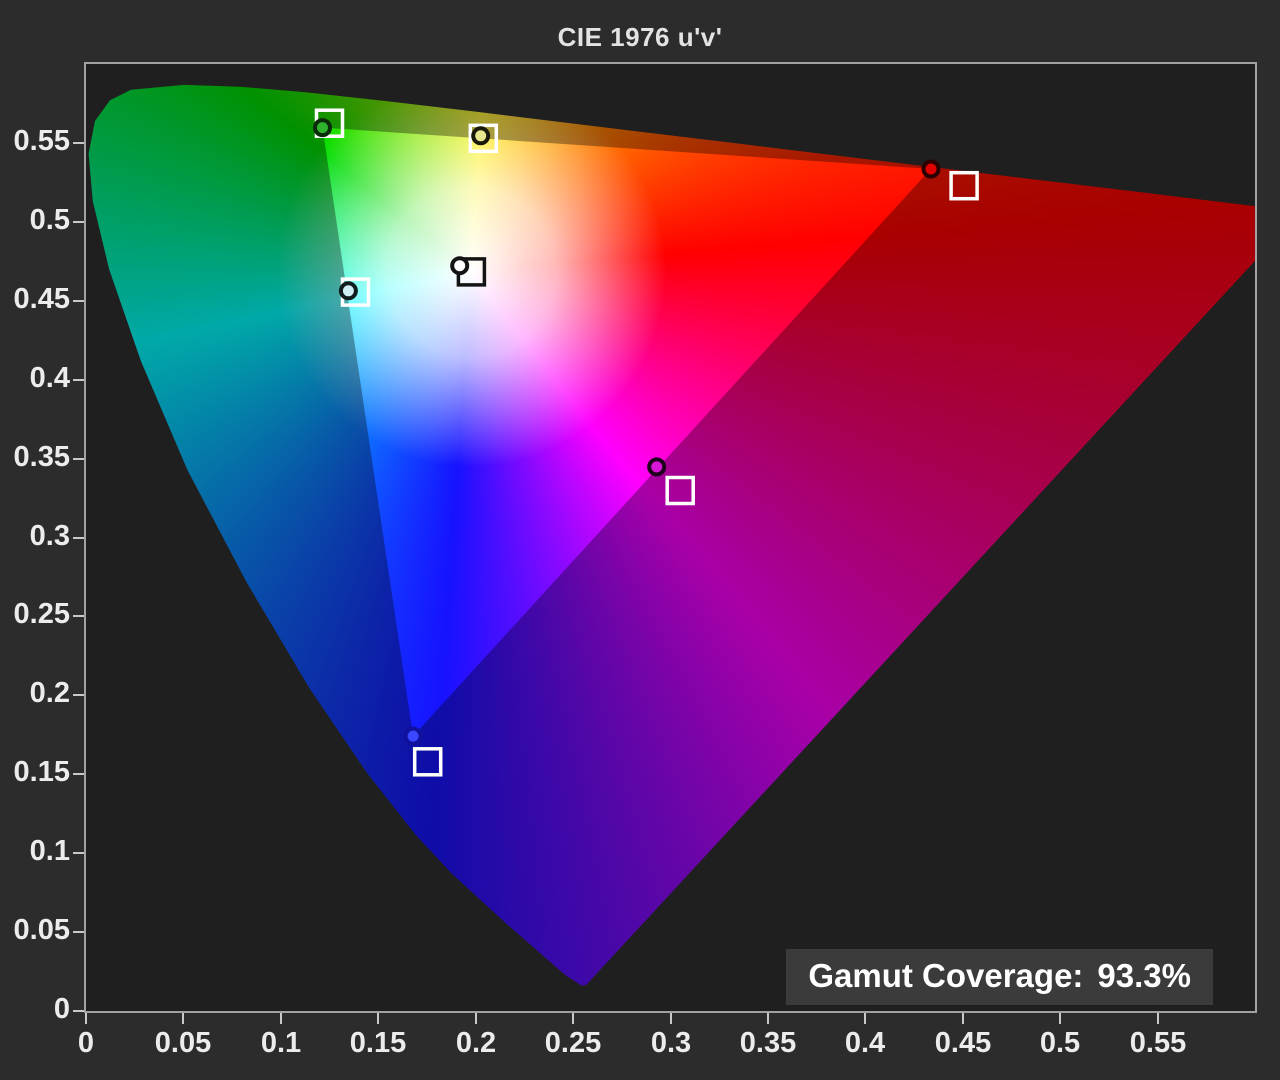 This screenshot has height=1080, width=1280. I want to click on gamut-coverage-value: 93.3%, so click(1144, 975).